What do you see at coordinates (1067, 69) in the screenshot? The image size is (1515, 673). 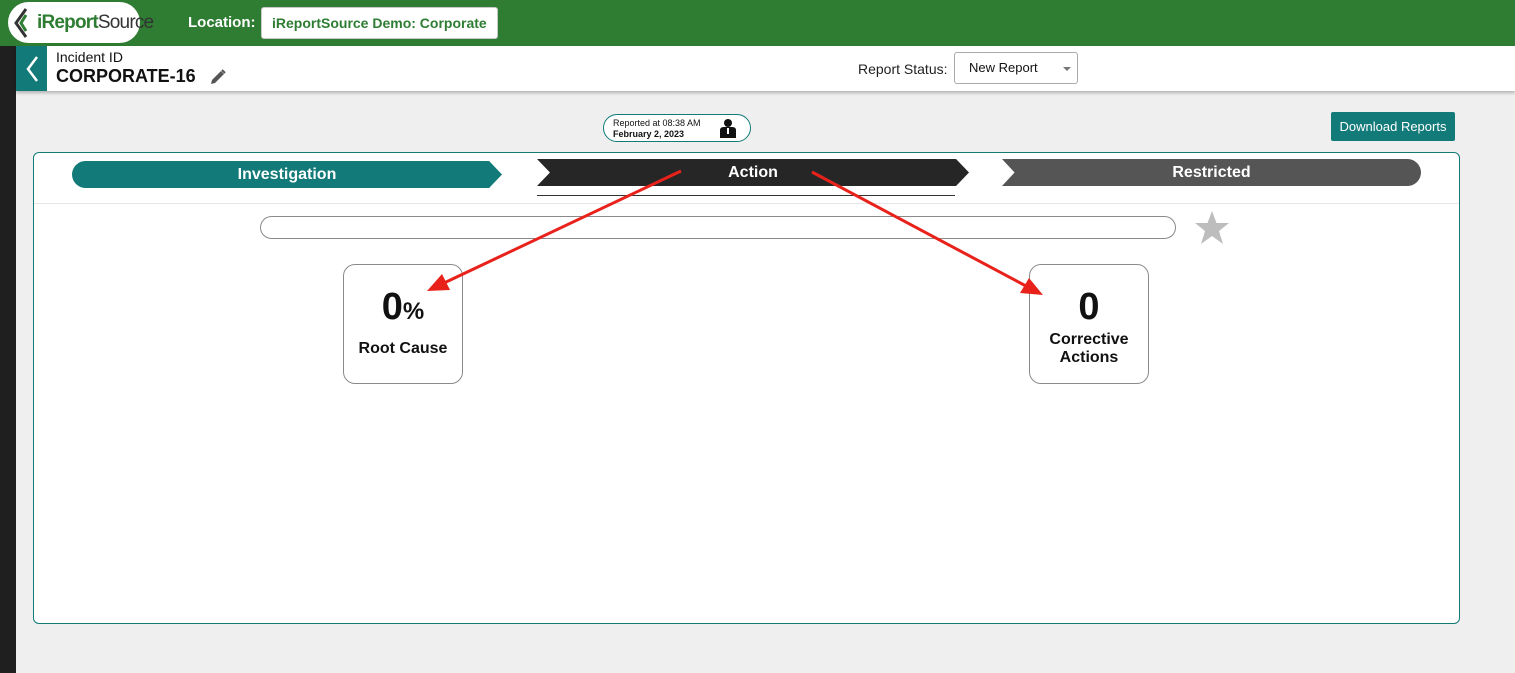 I see `chevron-down-icon` at bounding box center [1067, 69].